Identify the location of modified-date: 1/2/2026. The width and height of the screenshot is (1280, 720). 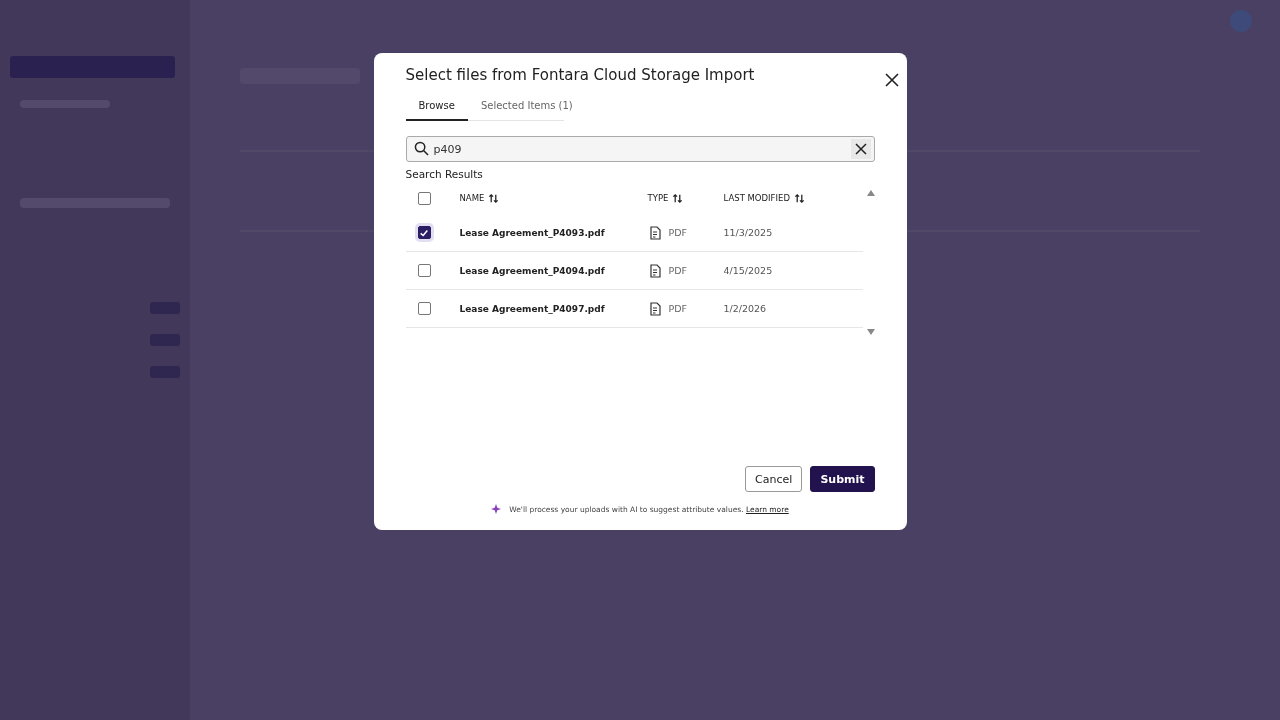
(745, 308).